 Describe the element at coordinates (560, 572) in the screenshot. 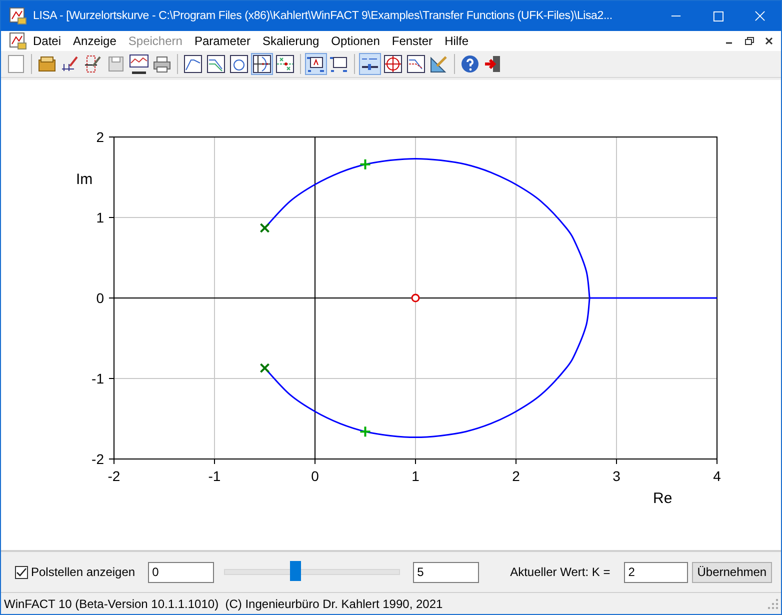

I see `current-value-label: Aktueller Wert: K =` at that location.